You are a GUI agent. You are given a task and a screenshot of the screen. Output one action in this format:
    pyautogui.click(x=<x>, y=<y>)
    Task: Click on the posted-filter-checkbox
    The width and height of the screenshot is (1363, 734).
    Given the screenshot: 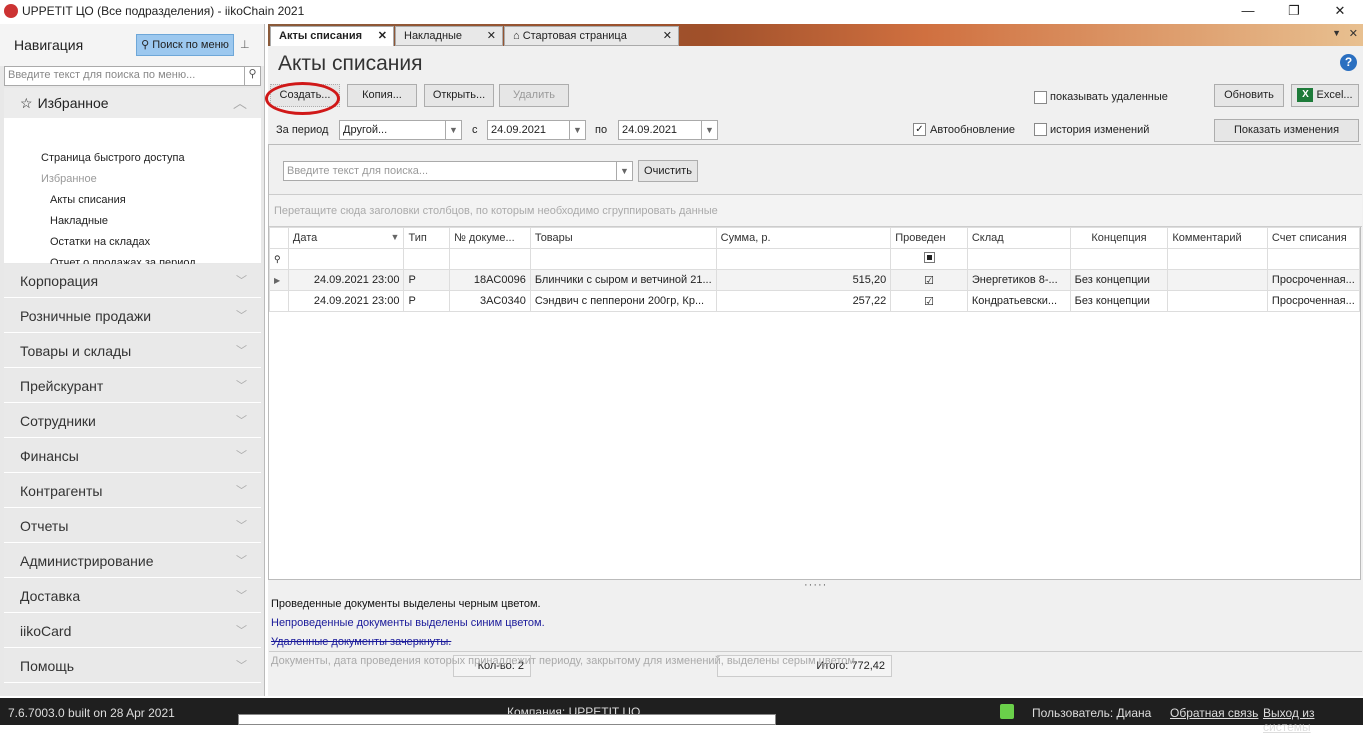 What is the action you would take?
    pyautogui.click(x=929, y=259)
    